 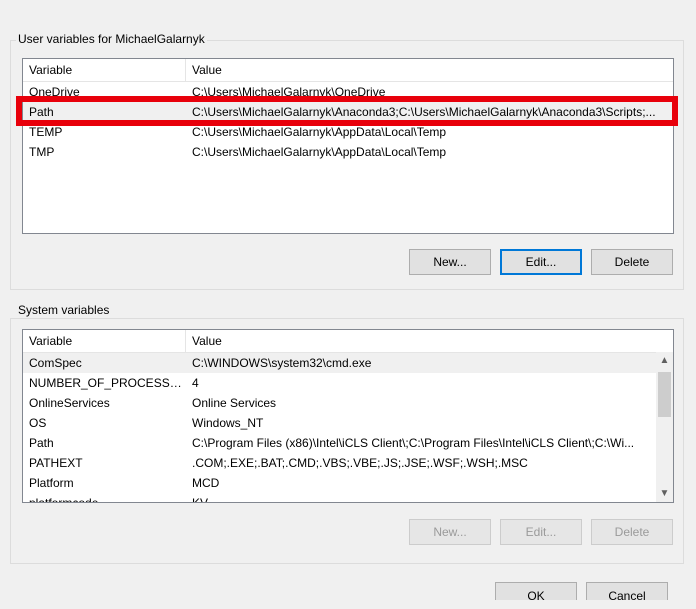 What do you see at coordinates (234, 403) in the screenshot?
I see `row-value: Online Services` at bounding box center [234, 403].